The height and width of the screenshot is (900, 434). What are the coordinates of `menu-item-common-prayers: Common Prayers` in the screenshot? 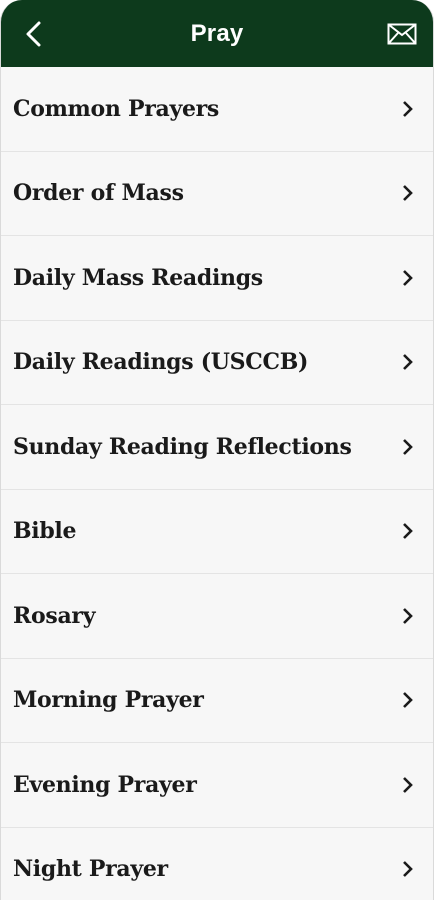 It's located at (217, 109).